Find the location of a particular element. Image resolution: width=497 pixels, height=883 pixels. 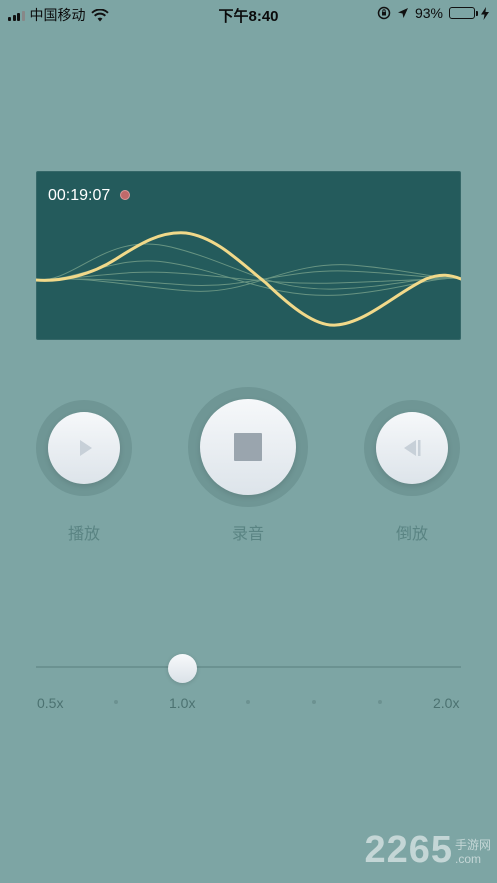

reverse-play-button is located at coordinates (412, 448).